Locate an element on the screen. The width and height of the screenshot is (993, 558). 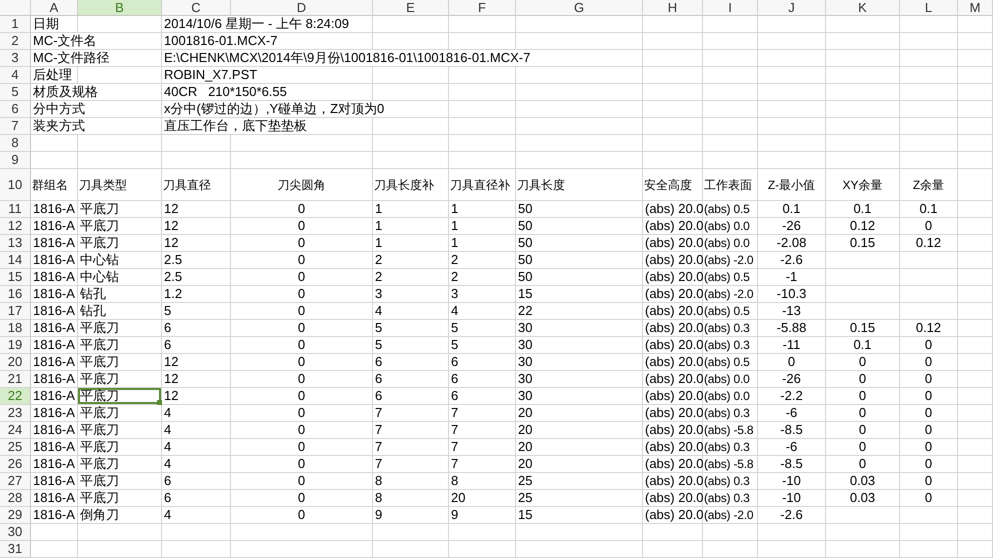
column-header: D is located at coordinates (302, 8).